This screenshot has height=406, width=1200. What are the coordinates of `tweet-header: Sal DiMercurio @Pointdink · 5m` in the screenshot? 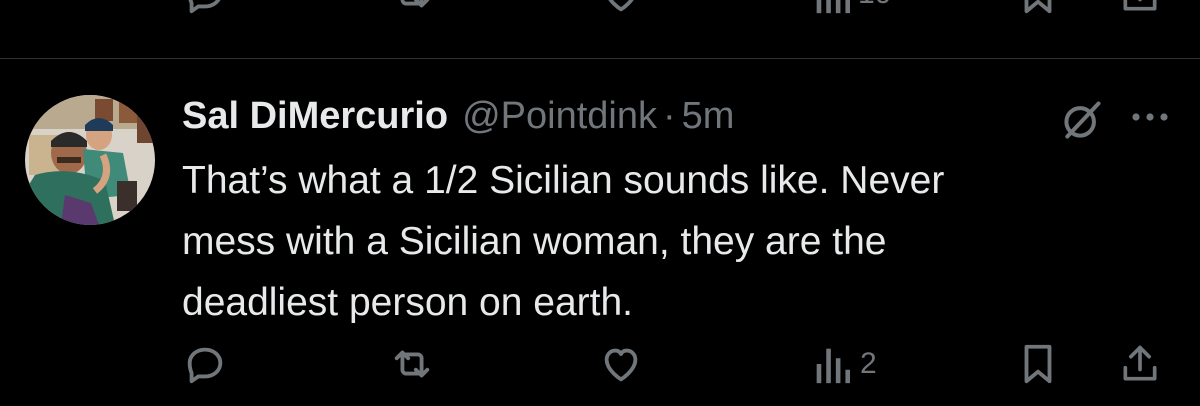 It's located at (458, 116).